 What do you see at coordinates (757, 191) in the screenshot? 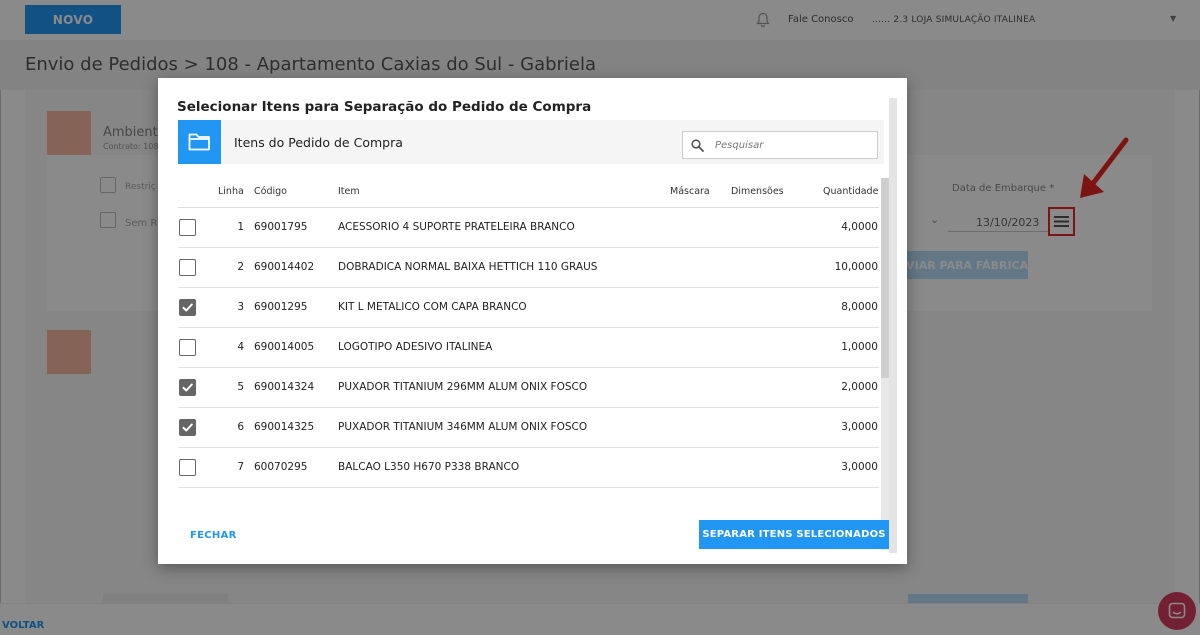
I see `col-header-dimensoes: Dimensões` at bounding box center [757, 191].